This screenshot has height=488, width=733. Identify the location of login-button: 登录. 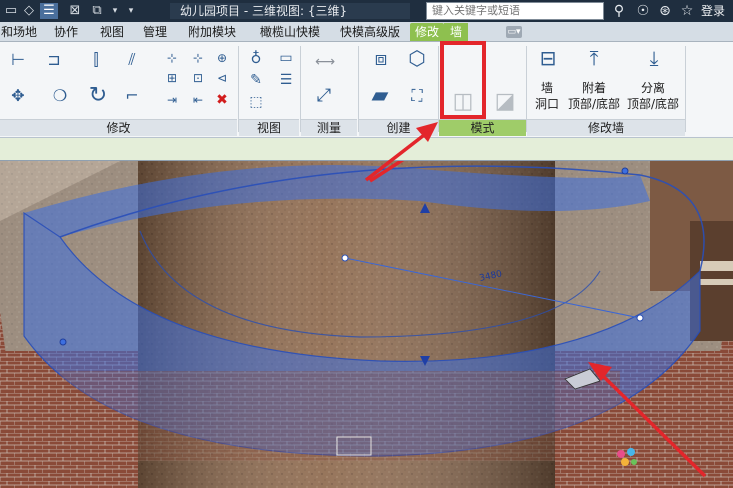
(713, 11).